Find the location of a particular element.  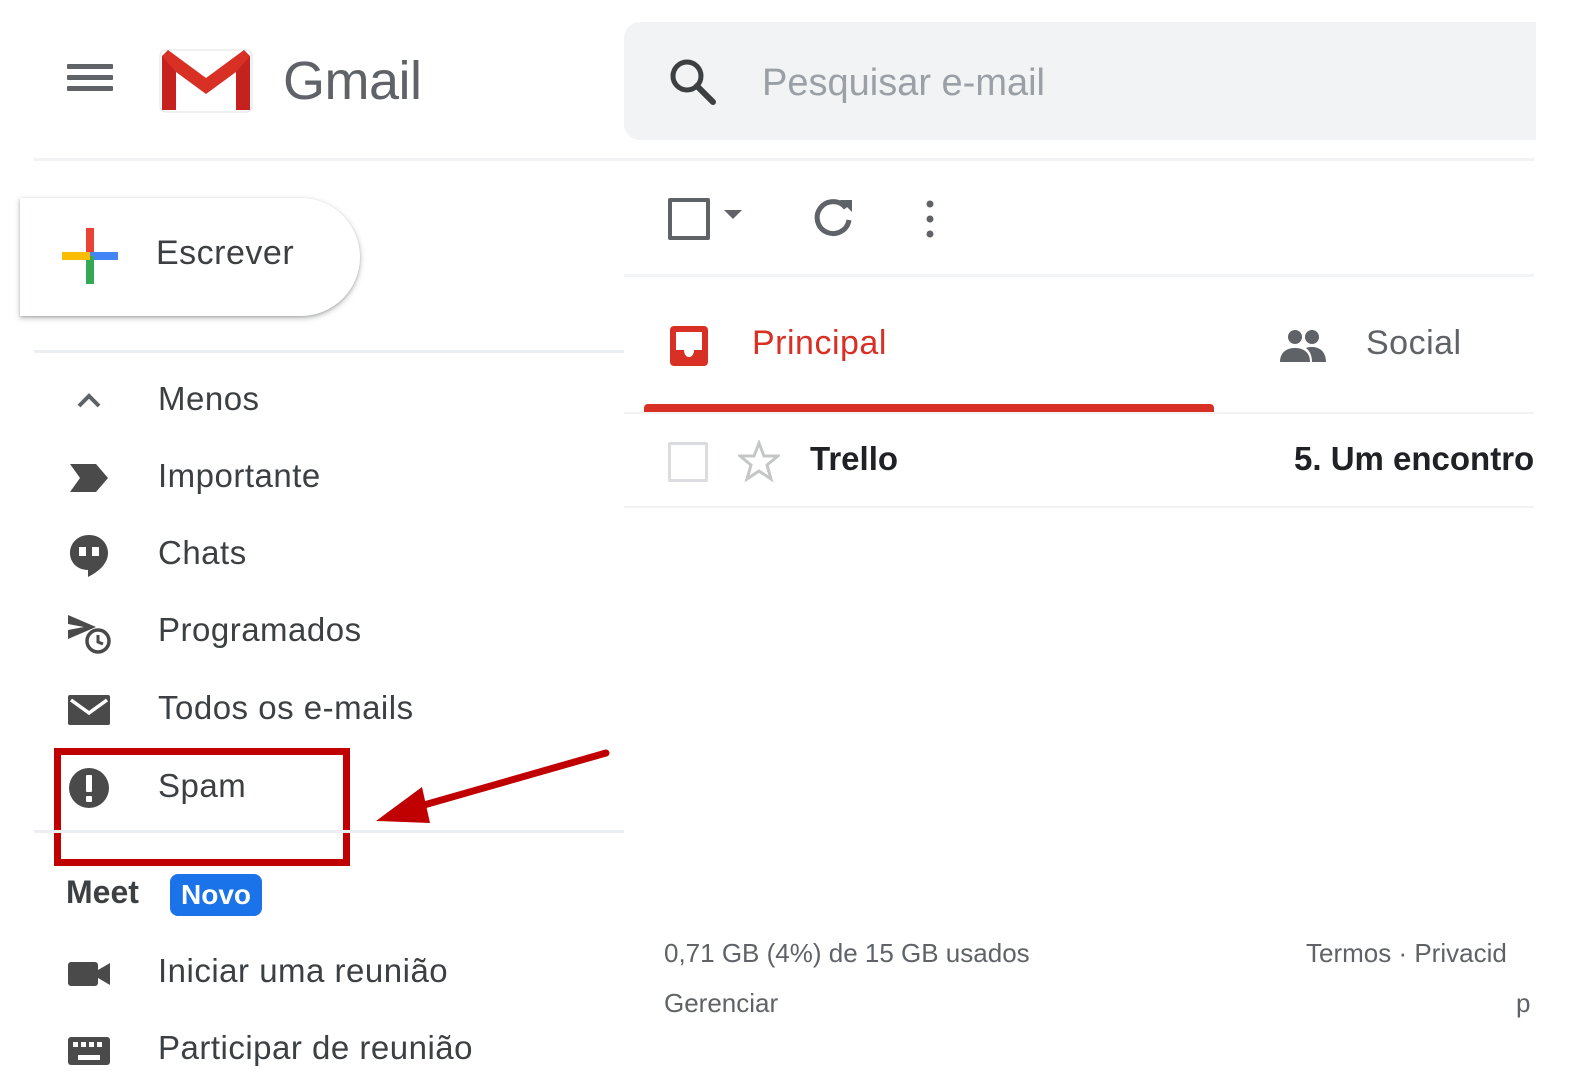

email-subject: 5. Um encontro is located at coordinates (1414, 458).